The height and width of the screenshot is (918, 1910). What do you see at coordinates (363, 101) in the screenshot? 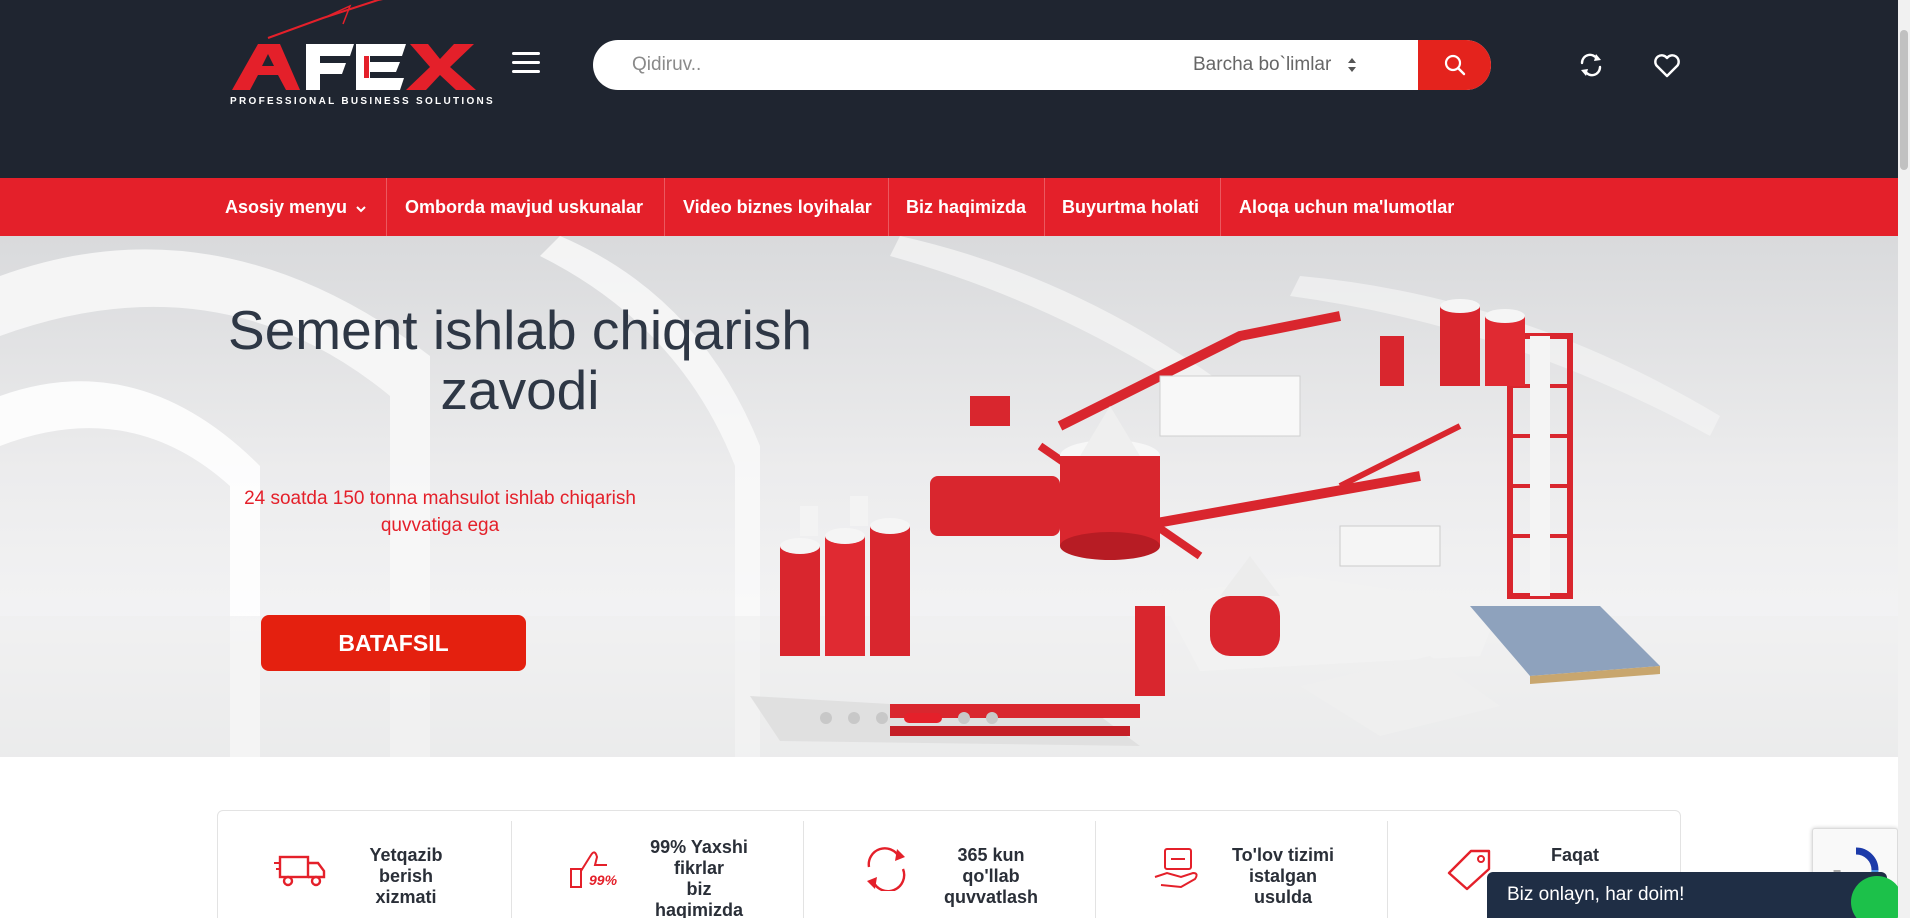
I see `logo-tagline: PROFESSIONAL BUSINESS SOLUTIONS` at bounding box center [363, 101].